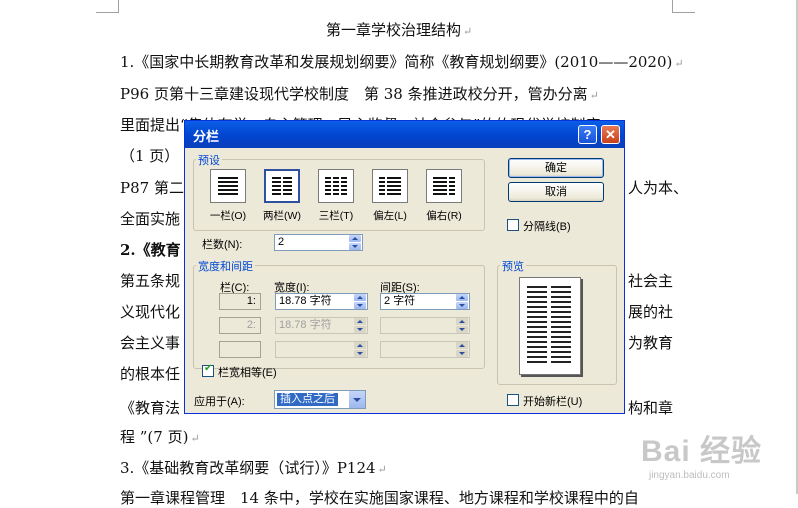  Describe the element at coordinates (513, 225) in the screenshot. I see `separator-checkbox` at that location.